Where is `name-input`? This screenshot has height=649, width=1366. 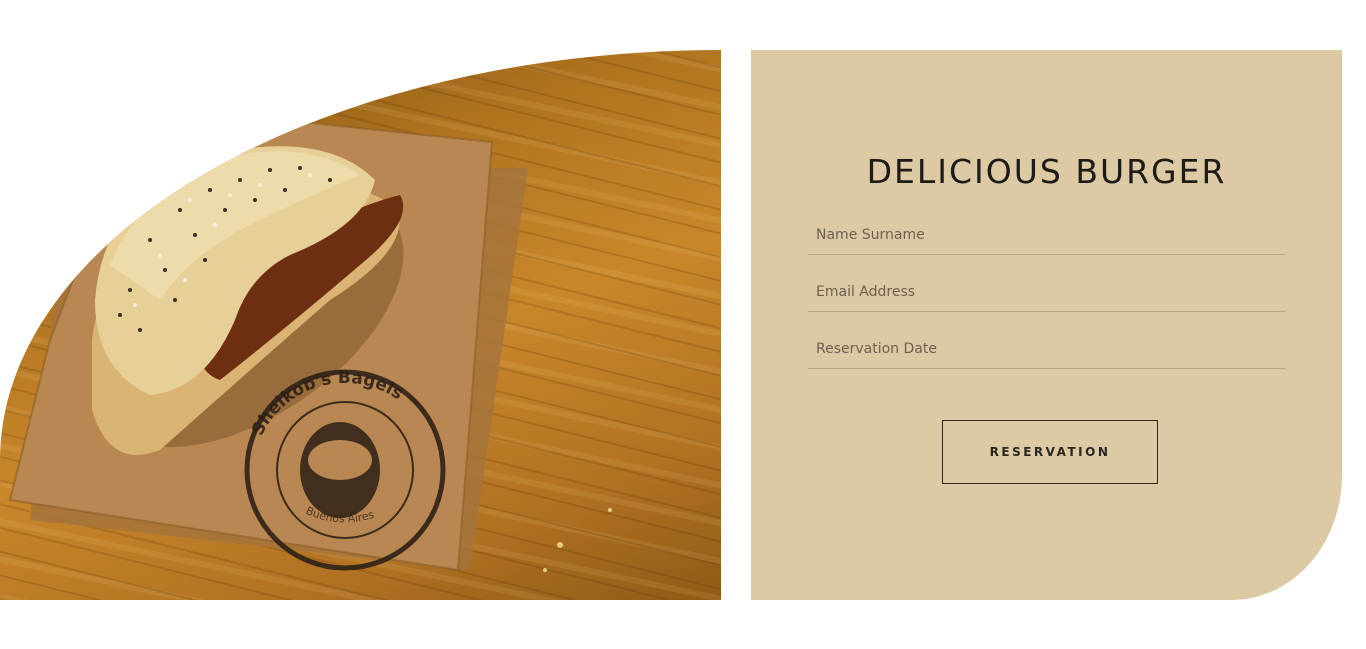
name-input is located at coordinates (1047, 235).